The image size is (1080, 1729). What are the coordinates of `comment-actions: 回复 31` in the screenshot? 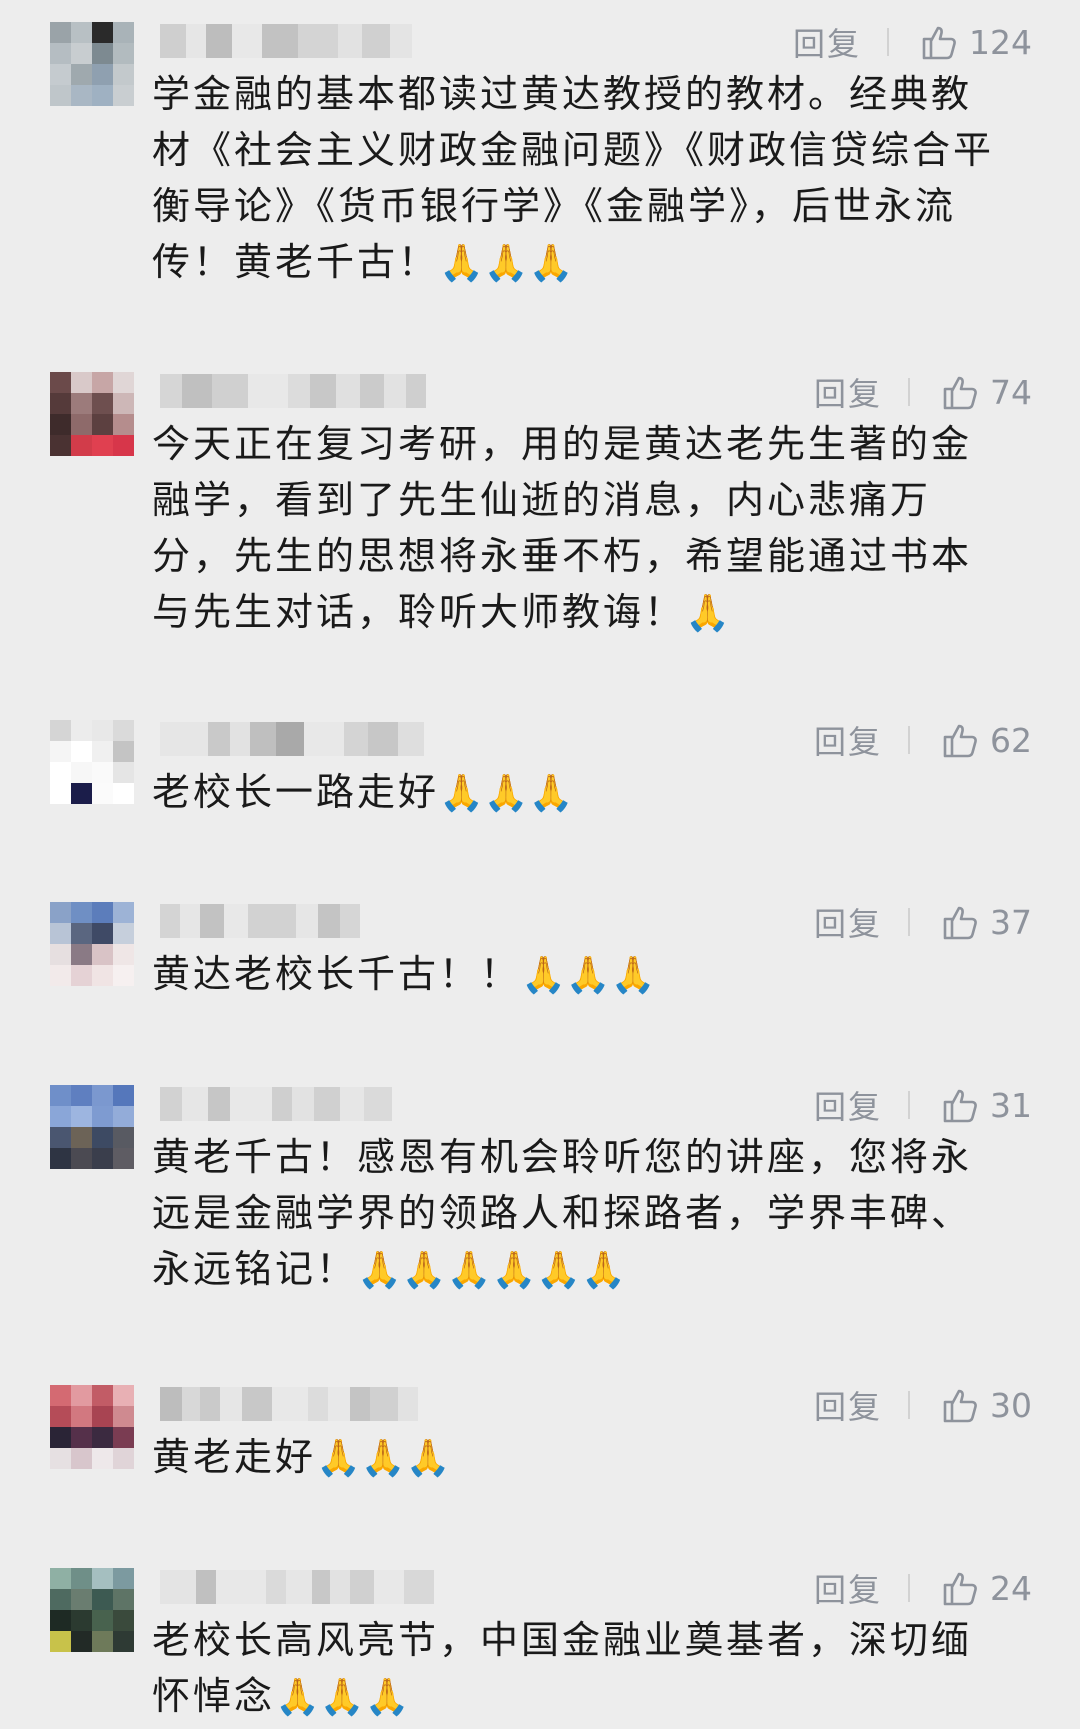 It's located at (923, 1105).